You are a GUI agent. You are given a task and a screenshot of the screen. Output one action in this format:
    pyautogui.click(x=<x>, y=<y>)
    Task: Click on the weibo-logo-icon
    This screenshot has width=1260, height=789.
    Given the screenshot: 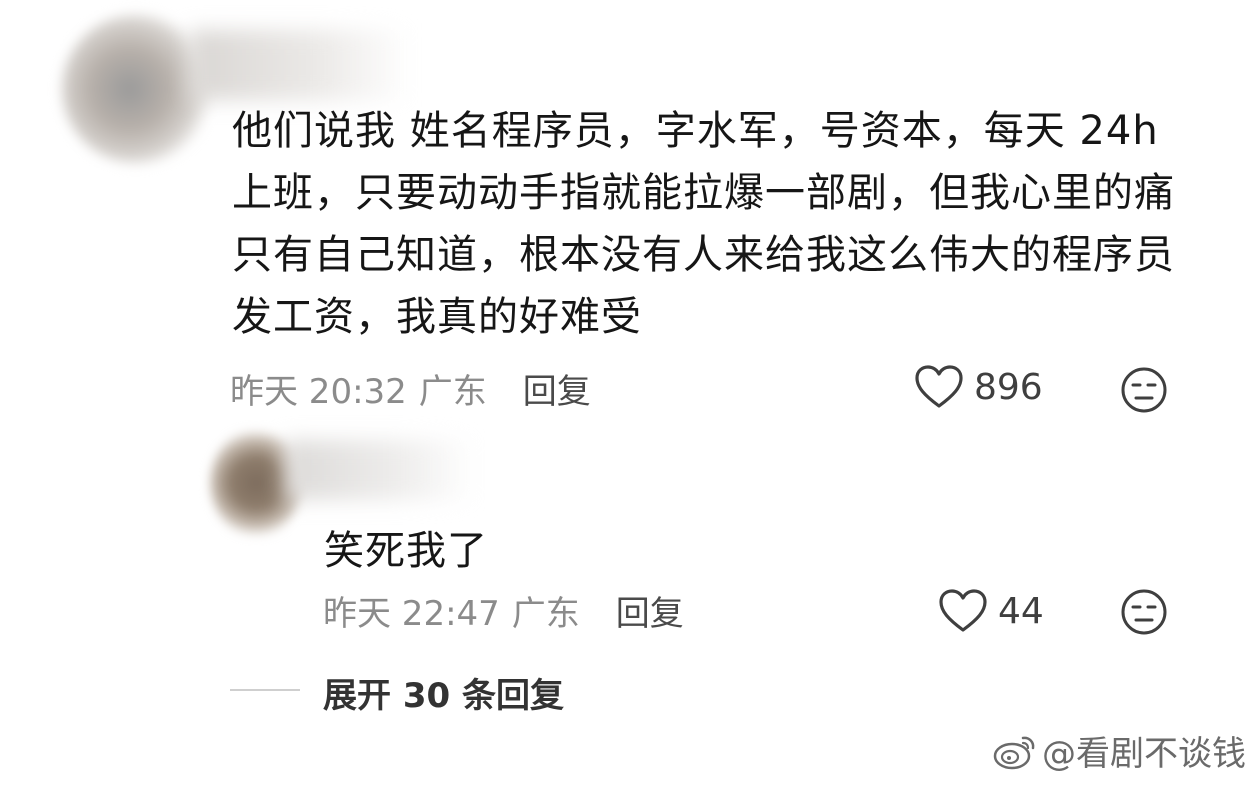 What is the action you would take?
    pyautogui.click(x=1014, y=752)
    